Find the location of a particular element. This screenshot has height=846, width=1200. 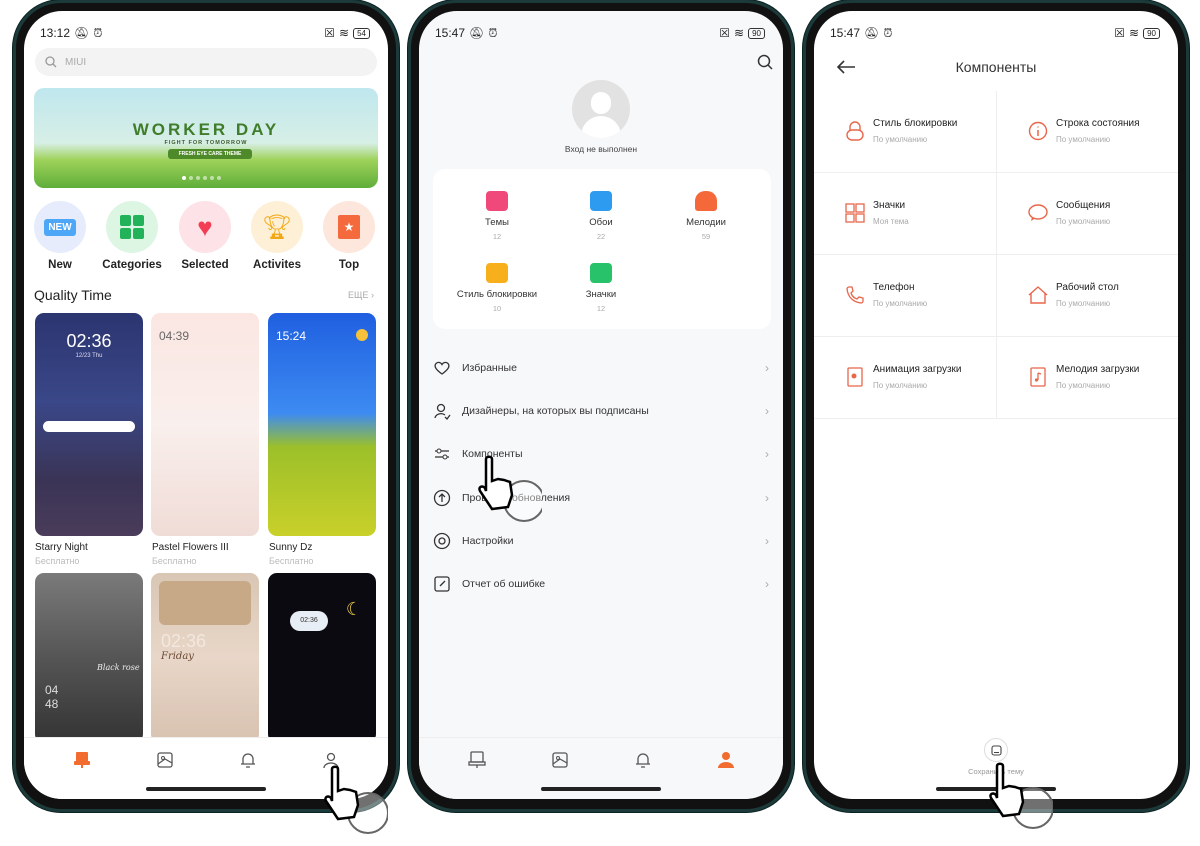

theme-name: Pastel Flowers III is located at coordinates (190, 547).